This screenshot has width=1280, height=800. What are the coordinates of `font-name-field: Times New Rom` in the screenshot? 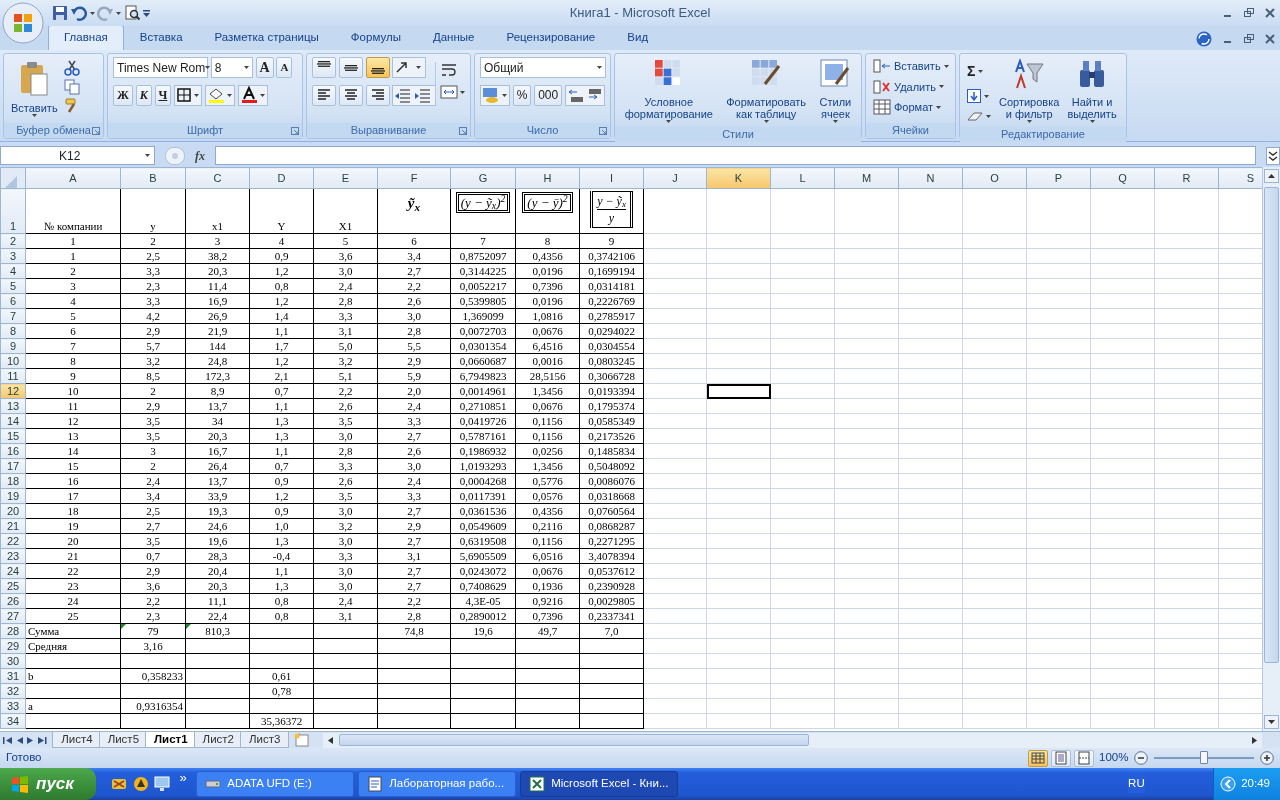 It's located at (160, 67).